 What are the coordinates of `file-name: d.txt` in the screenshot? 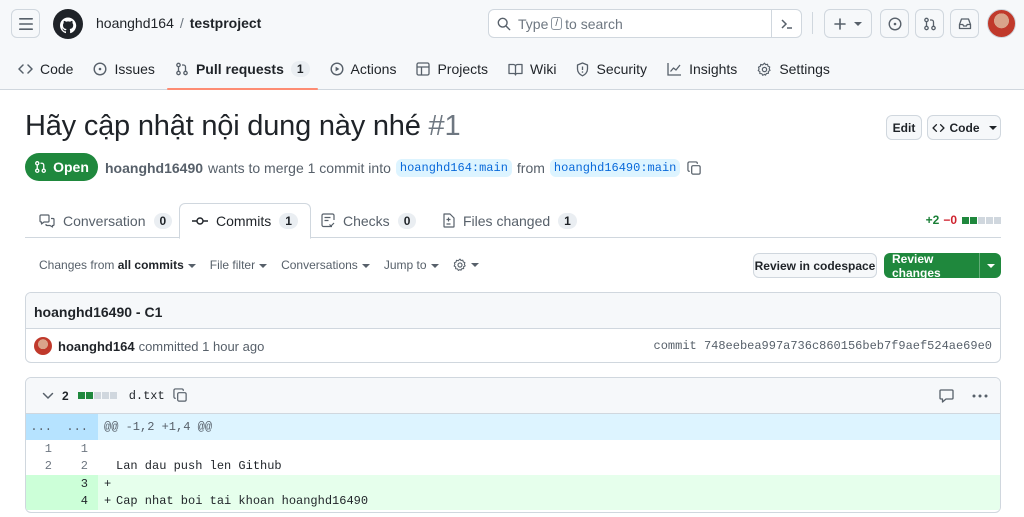 It's located at (147, 396).